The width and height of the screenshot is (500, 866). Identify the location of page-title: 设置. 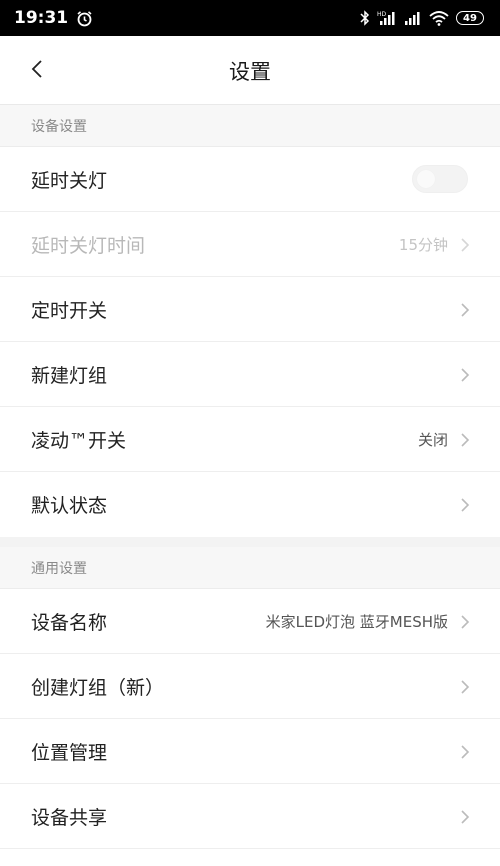
(250, 71).